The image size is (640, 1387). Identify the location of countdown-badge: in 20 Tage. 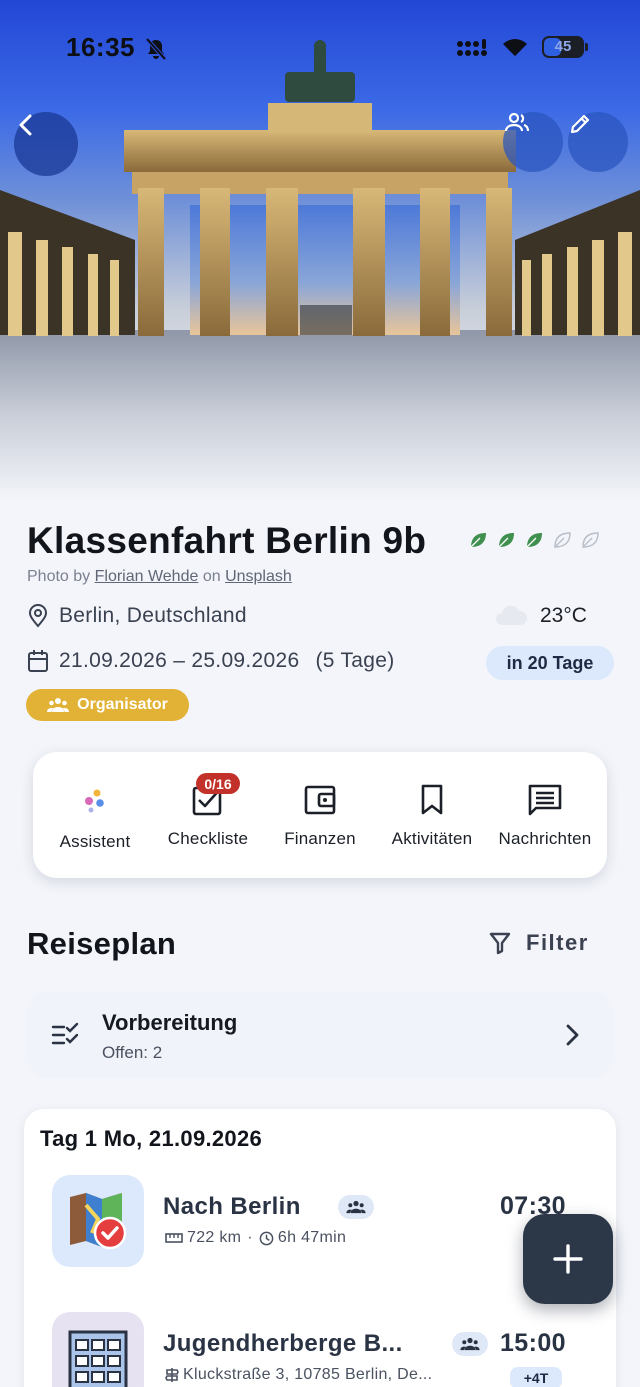
(550, 663).